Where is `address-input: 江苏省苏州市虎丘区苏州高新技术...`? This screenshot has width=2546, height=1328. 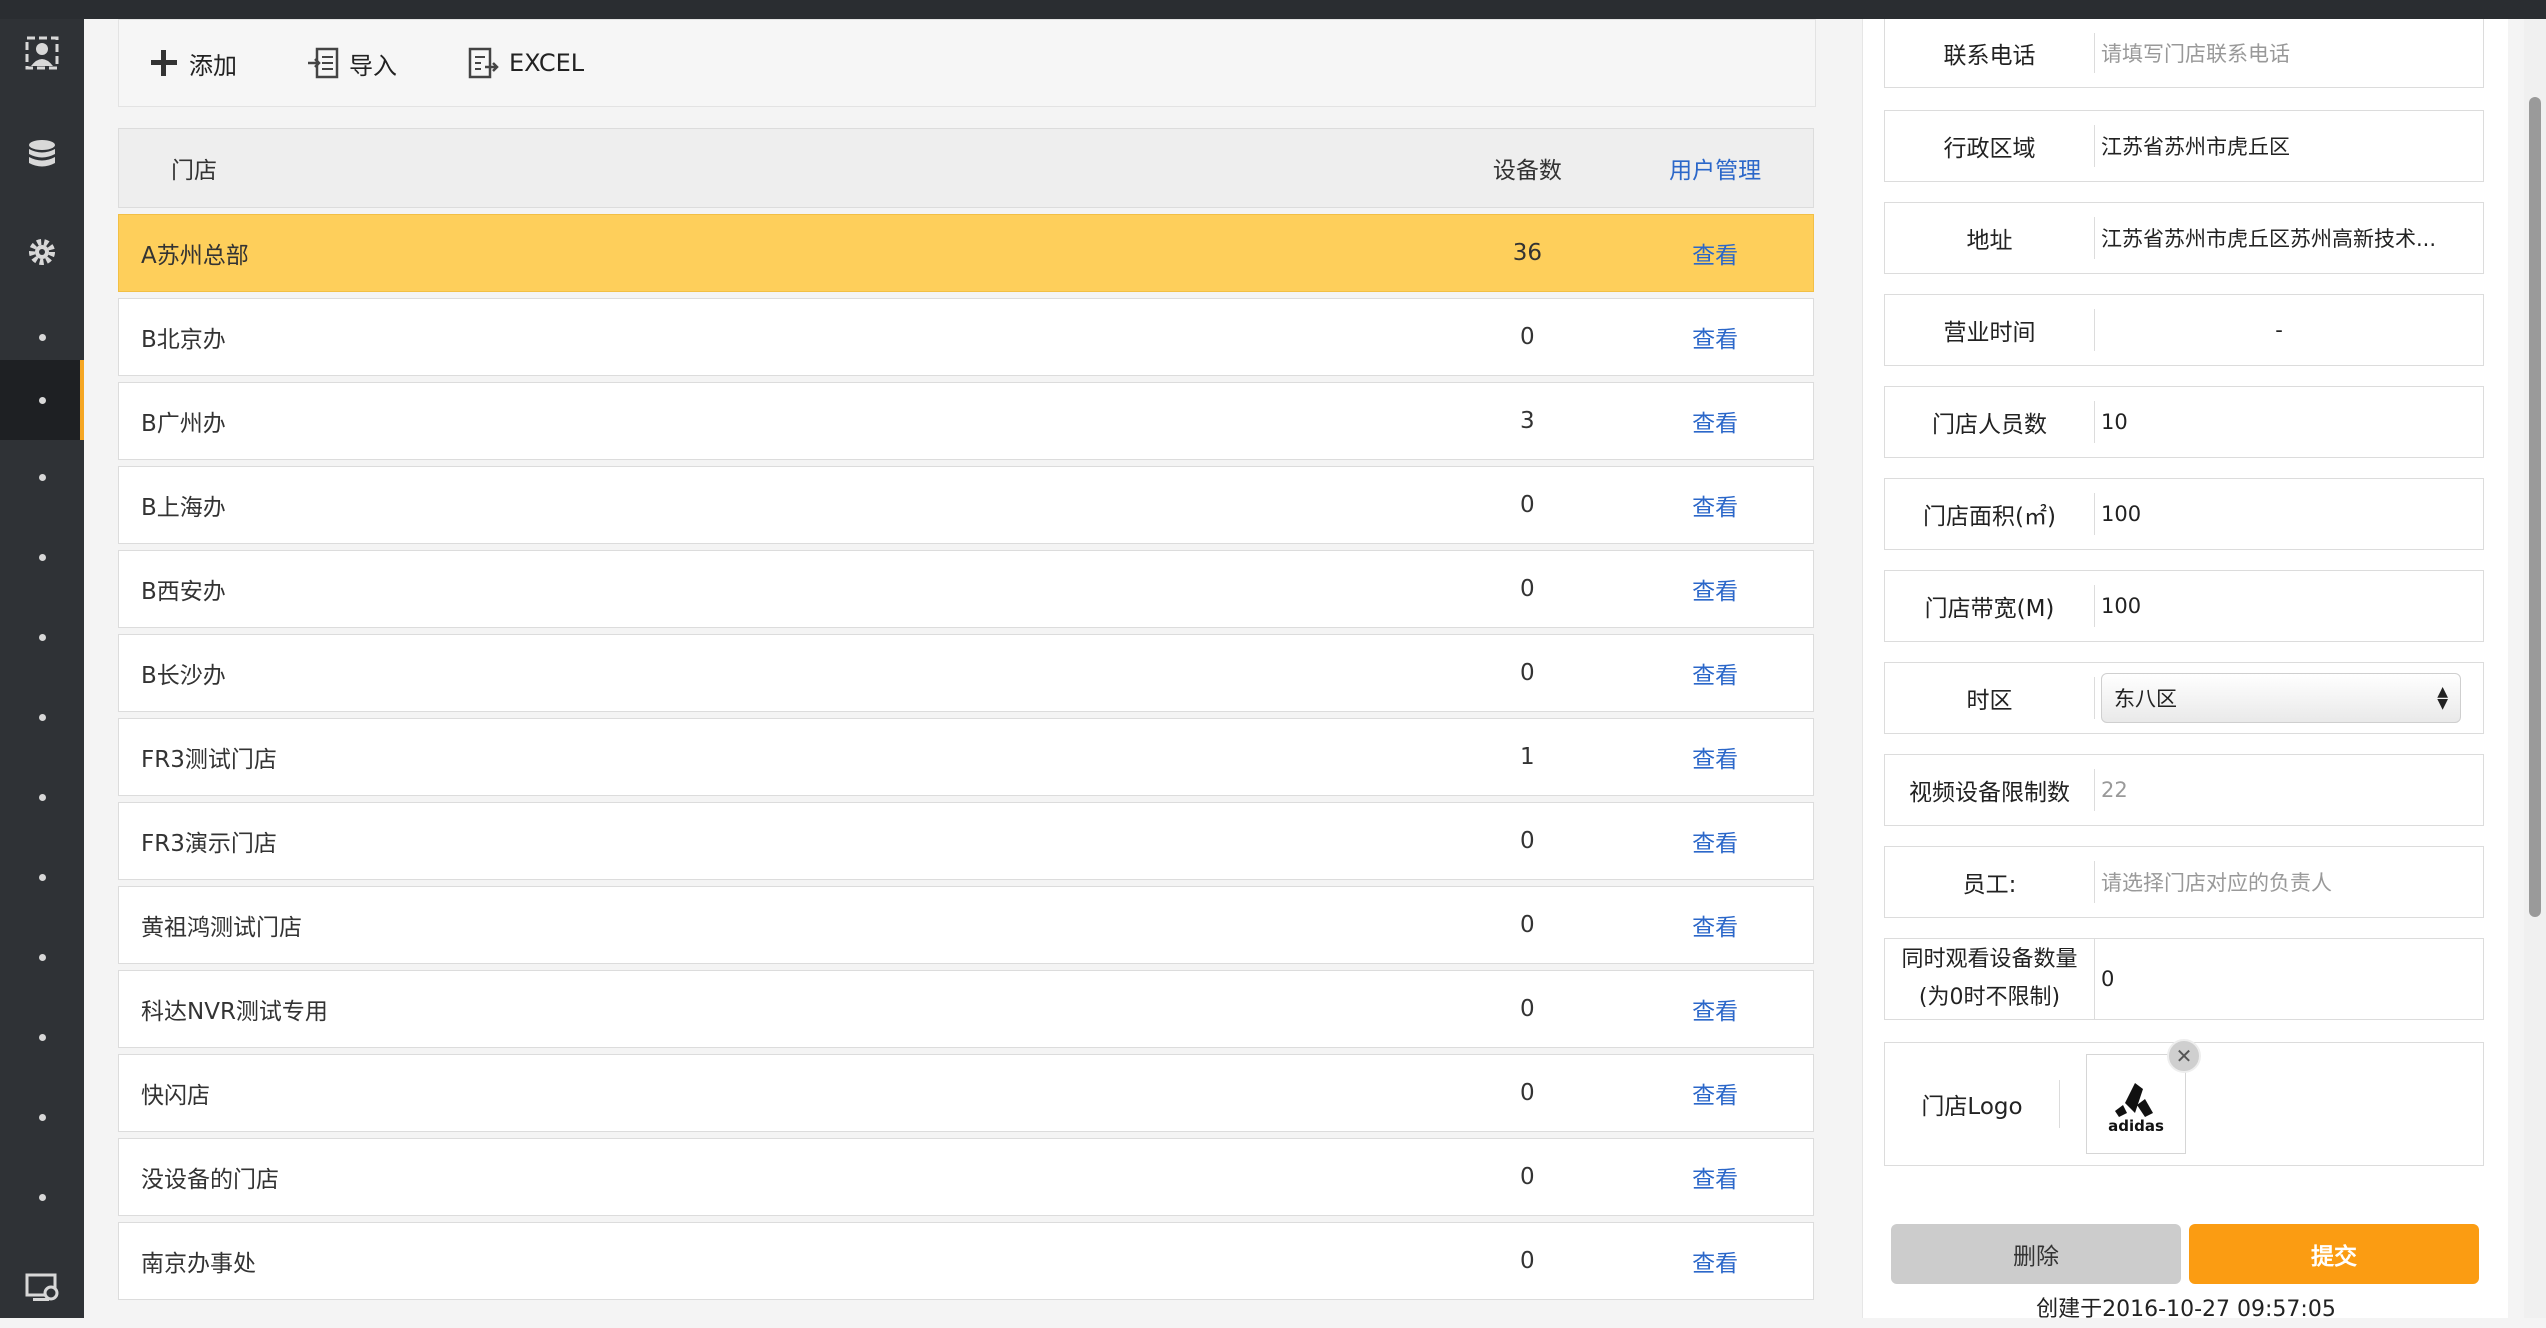
address-input: 江苏省苏州市虎丘区苏州高新技术... is located at coordinates (2289, 238).